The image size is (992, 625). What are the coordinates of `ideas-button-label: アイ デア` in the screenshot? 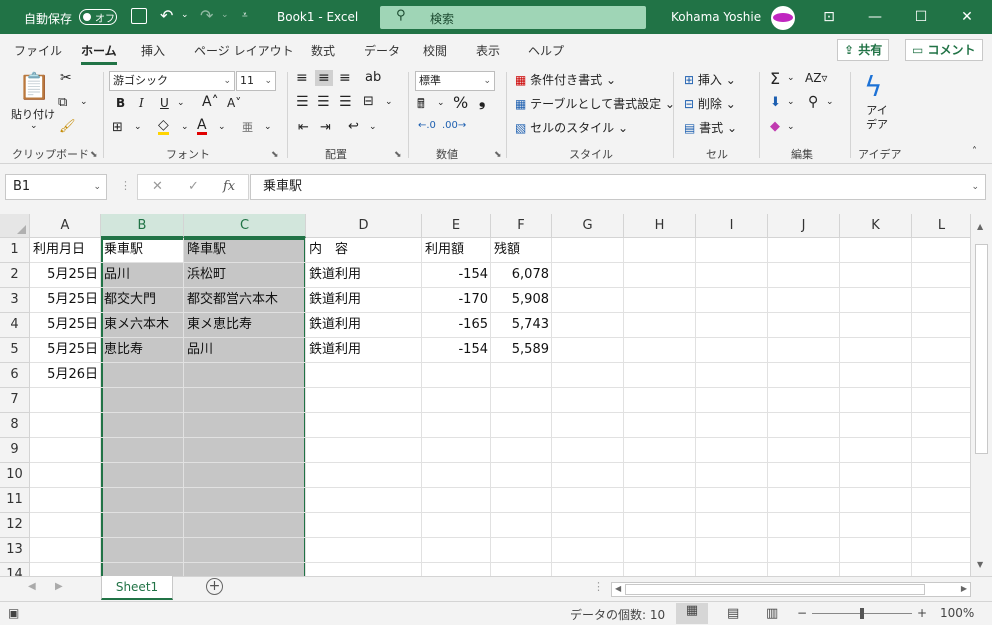 It's located at (877, 118).